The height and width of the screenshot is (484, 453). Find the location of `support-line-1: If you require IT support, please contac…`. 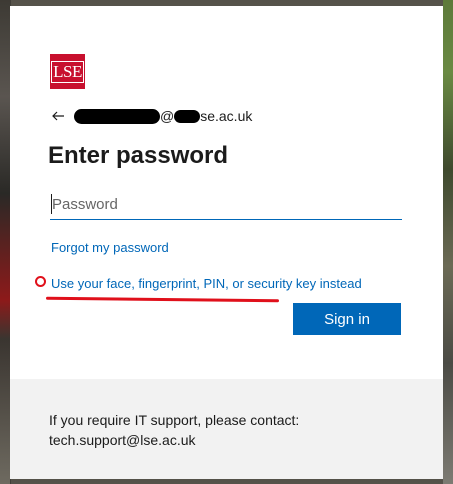

support-line-1: If you require IT support, please contac… is located at coordinates (174, 420).